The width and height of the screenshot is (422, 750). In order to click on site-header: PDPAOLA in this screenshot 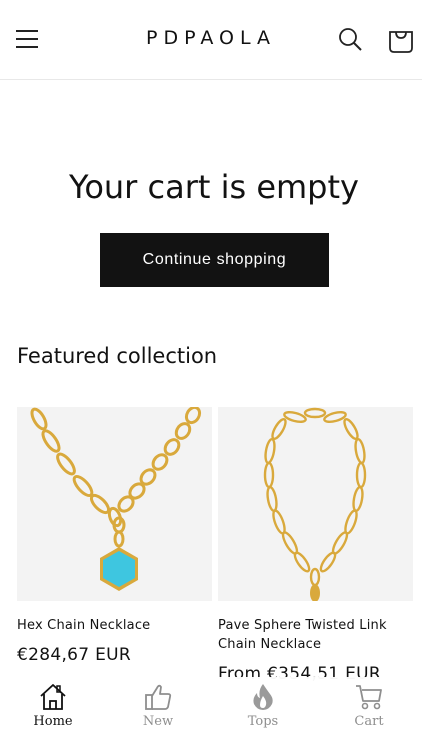, I will do `click(211, 40)`.